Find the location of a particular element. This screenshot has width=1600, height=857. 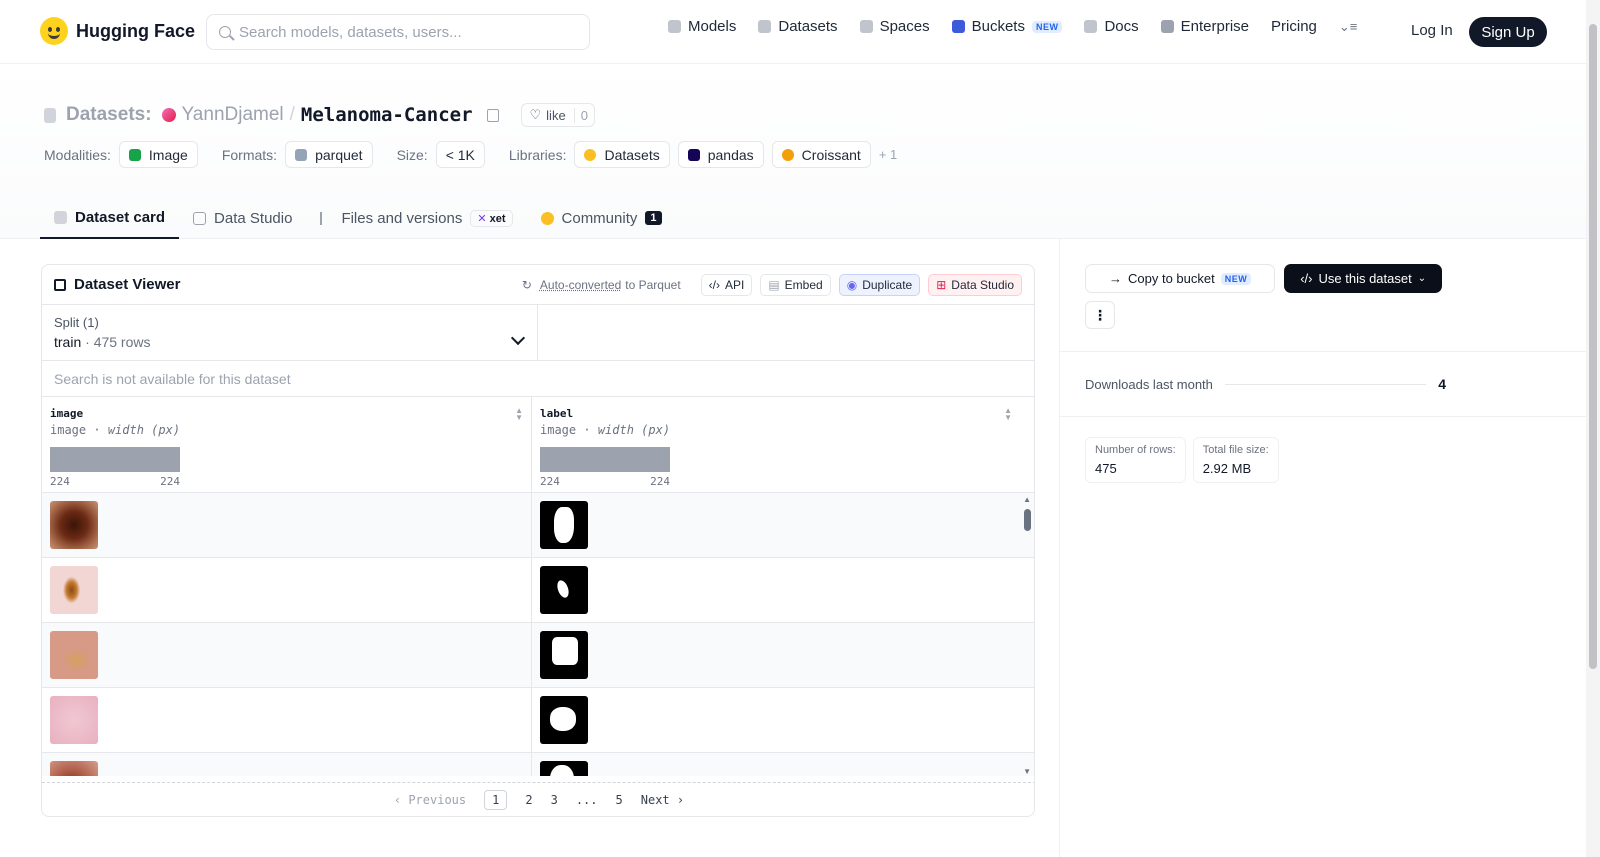

brand-logo: Hugging Face is located at coordinates (117, 31).